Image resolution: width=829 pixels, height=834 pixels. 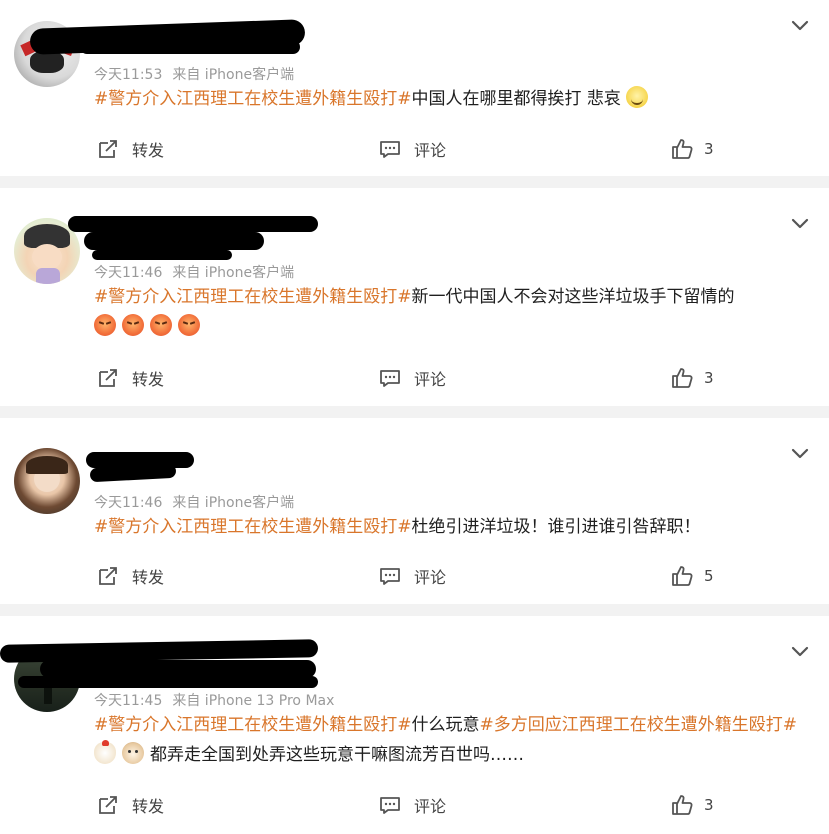 What do you see at coordinates (128, 75) in the screenshot?
I see `post-time: 今天11:53` at bounding box center [128, 75].